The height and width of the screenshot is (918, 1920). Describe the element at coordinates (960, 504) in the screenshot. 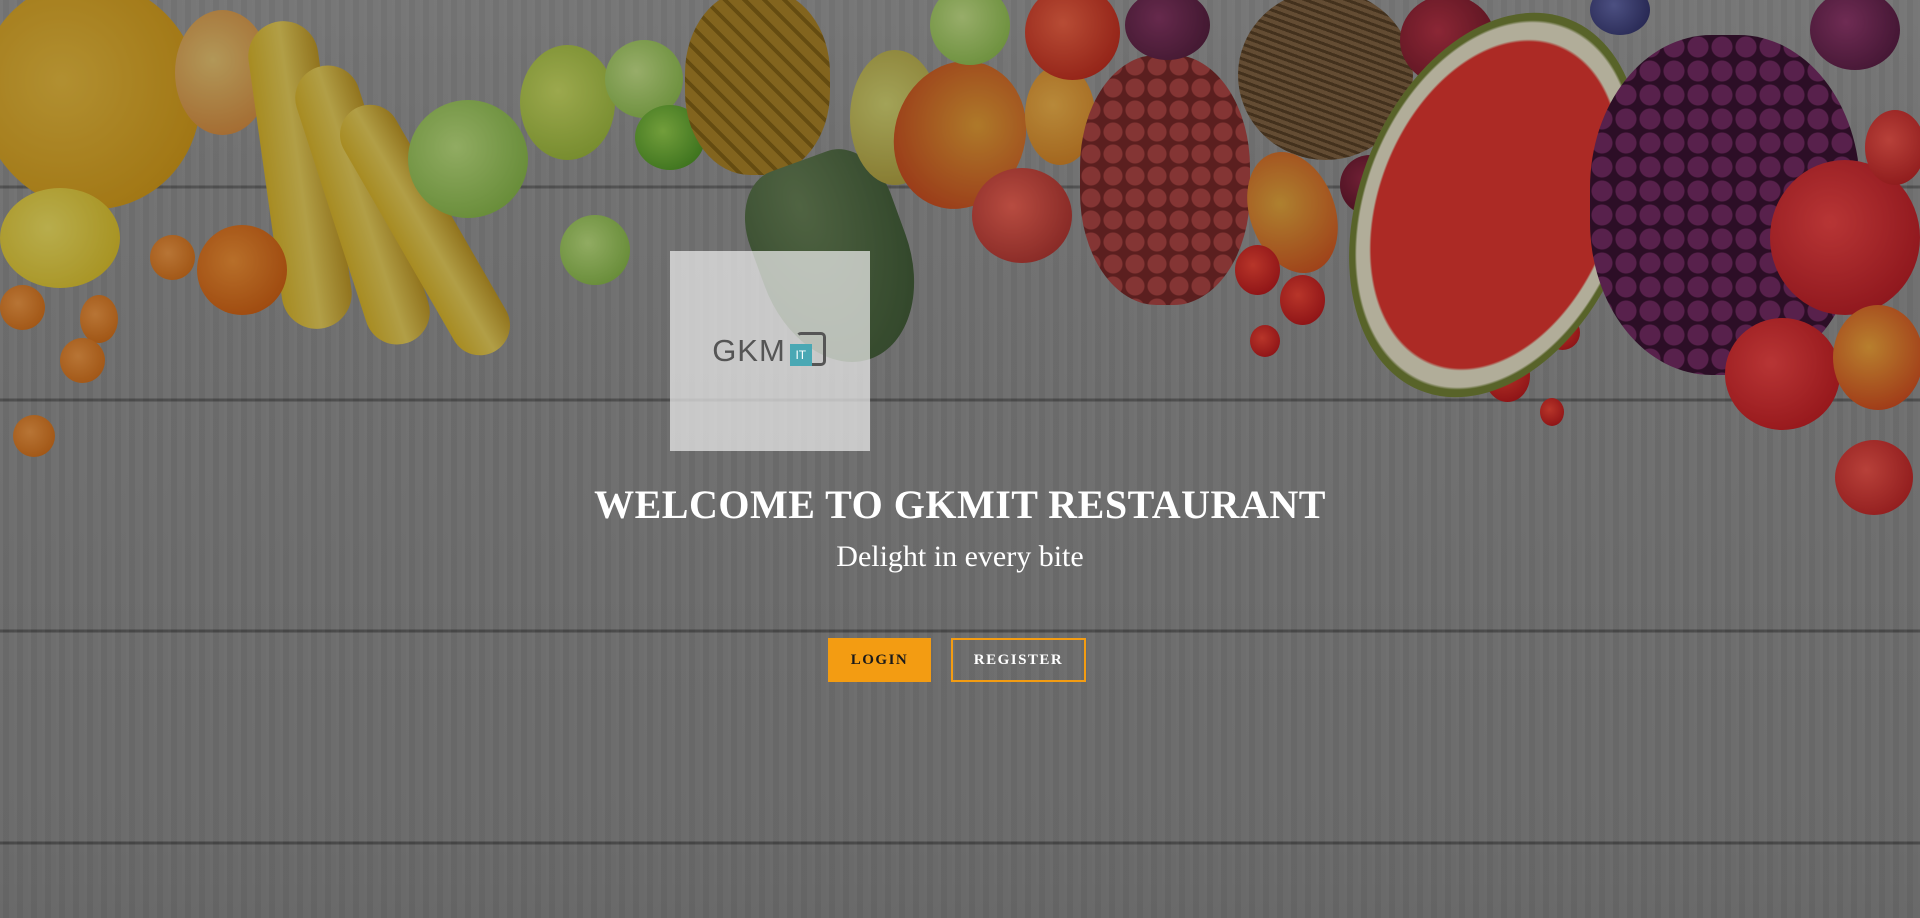

I see `page-title: WELCOME TO GKMIT RESTAURANT` at that location.